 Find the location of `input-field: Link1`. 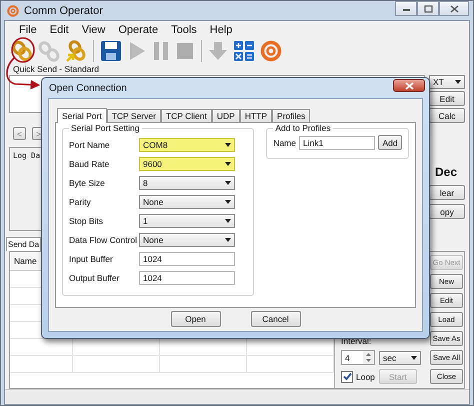

input-field: Link1 is located at coordinates (337, 143).